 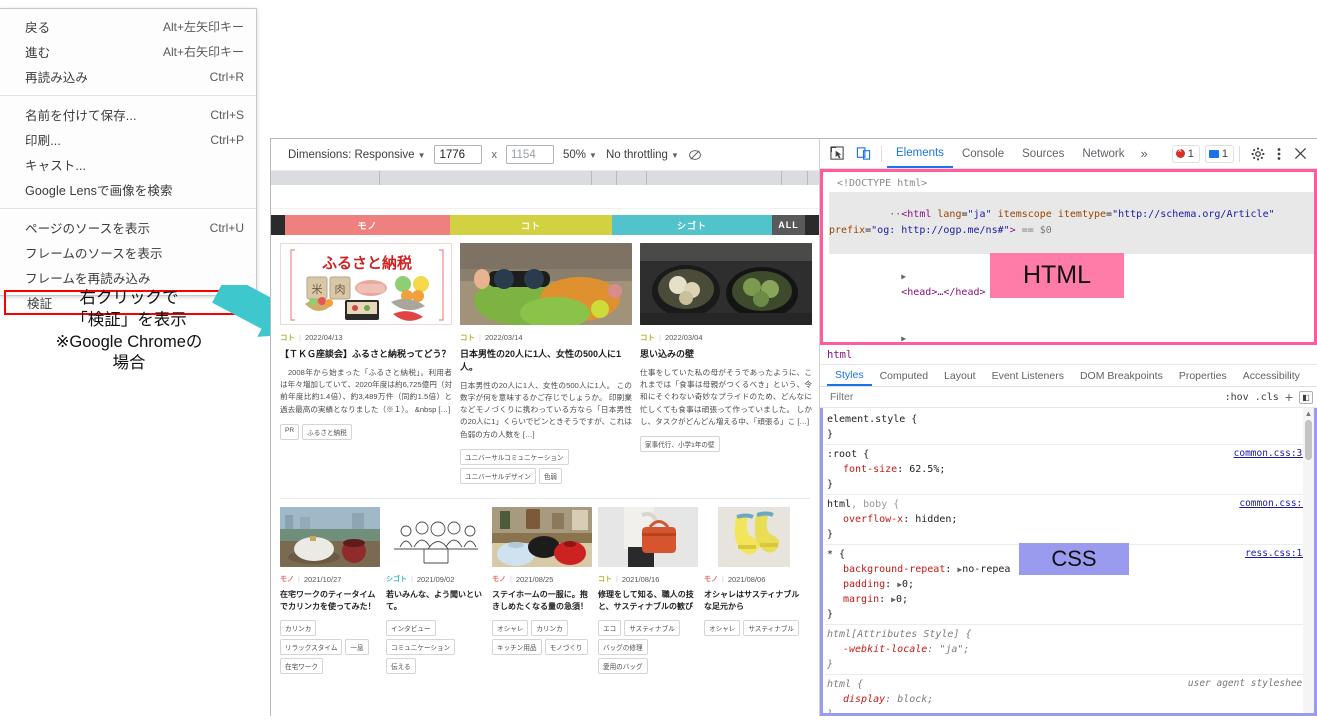 What do you see at coordinates (837, 154) in the screenshot?
I see `inspect-element-icon` at bounding box center [837, 154].